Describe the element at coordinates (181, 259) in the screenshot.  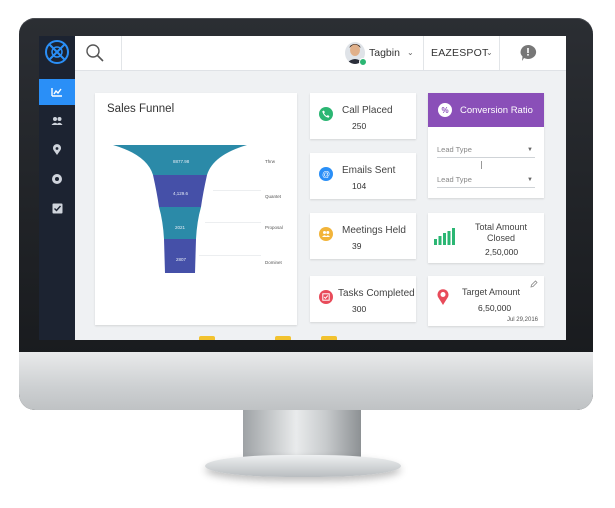
I see `funnel-stage-value: 2807` at that location.